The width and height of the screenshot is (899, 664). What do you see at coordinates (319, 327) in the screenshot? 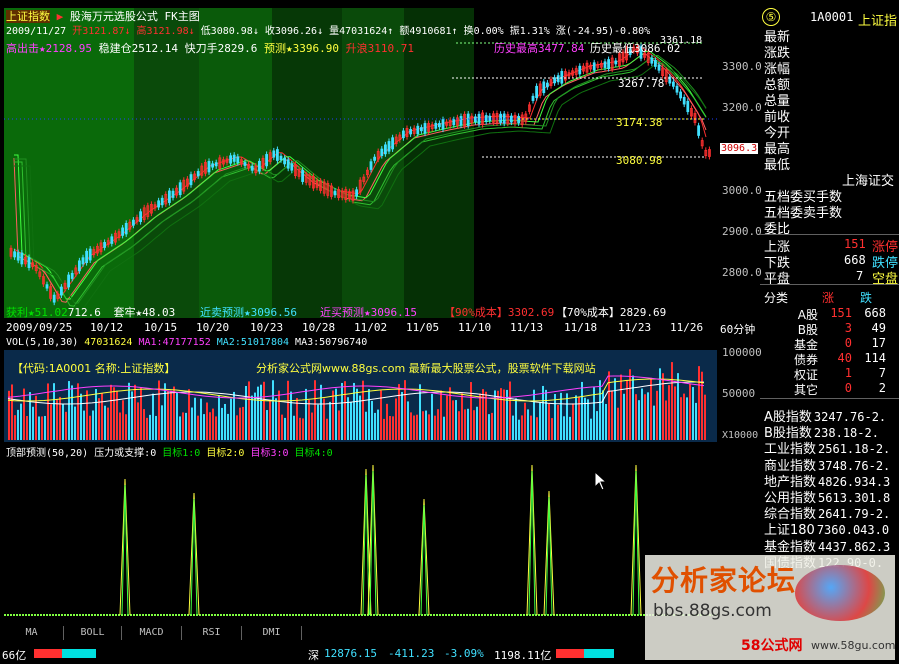
I see `date-tick: 10/28` at bounding box center [319, 327].